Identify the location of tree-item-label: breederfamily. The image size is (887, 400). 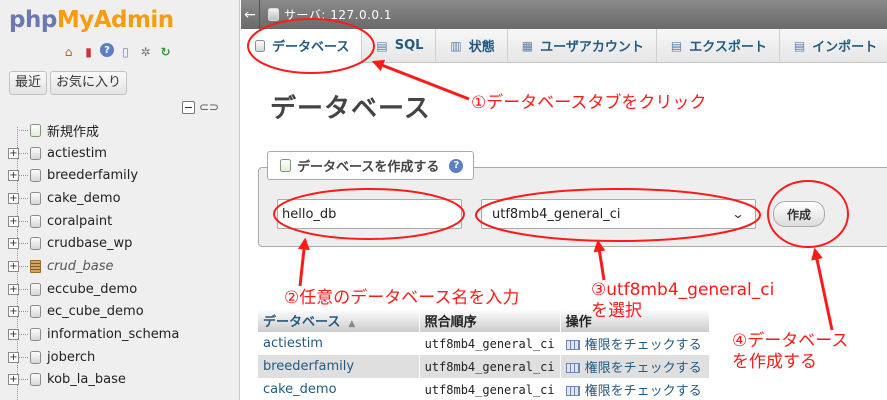
(93, 176).